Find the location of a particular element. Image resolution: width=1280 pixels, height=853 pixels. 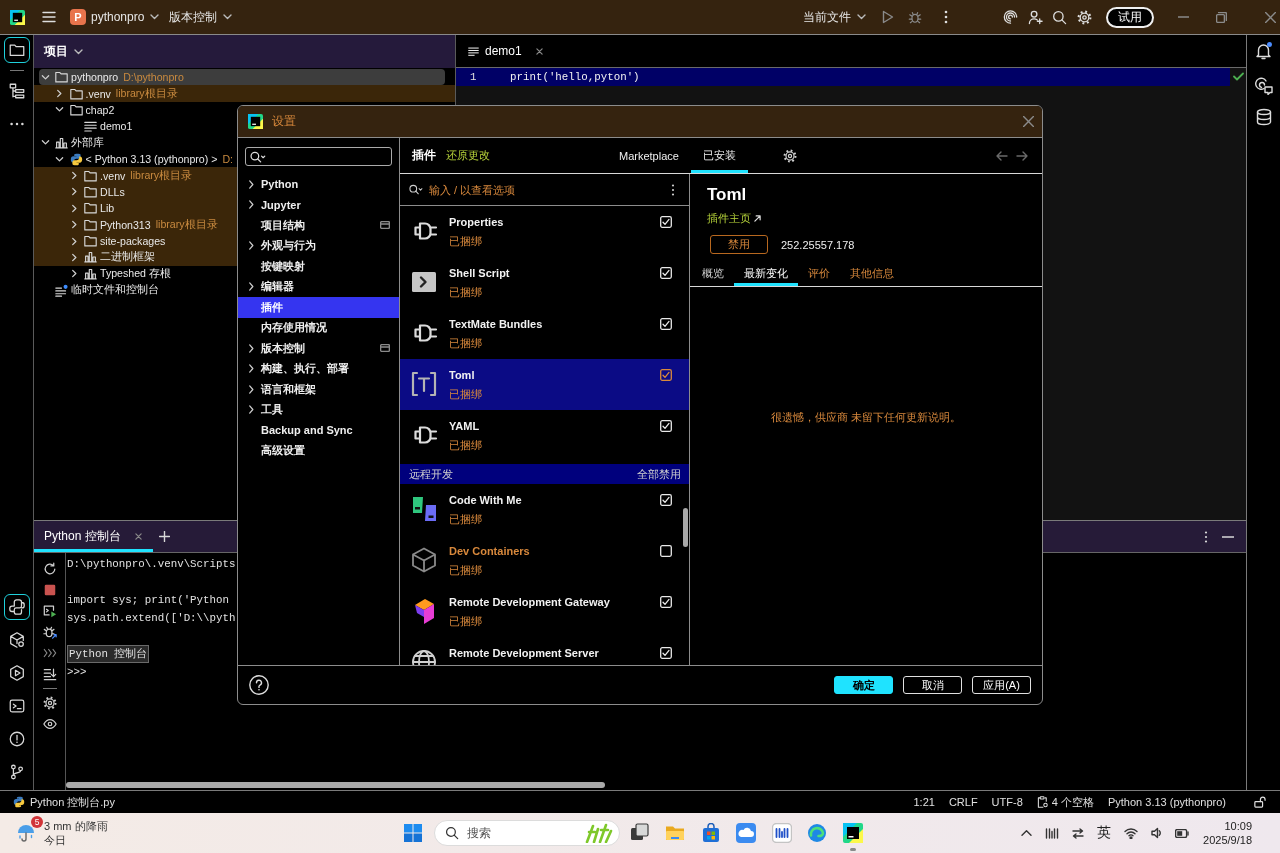

node-hint: D: is located at coordinates (227, 159).